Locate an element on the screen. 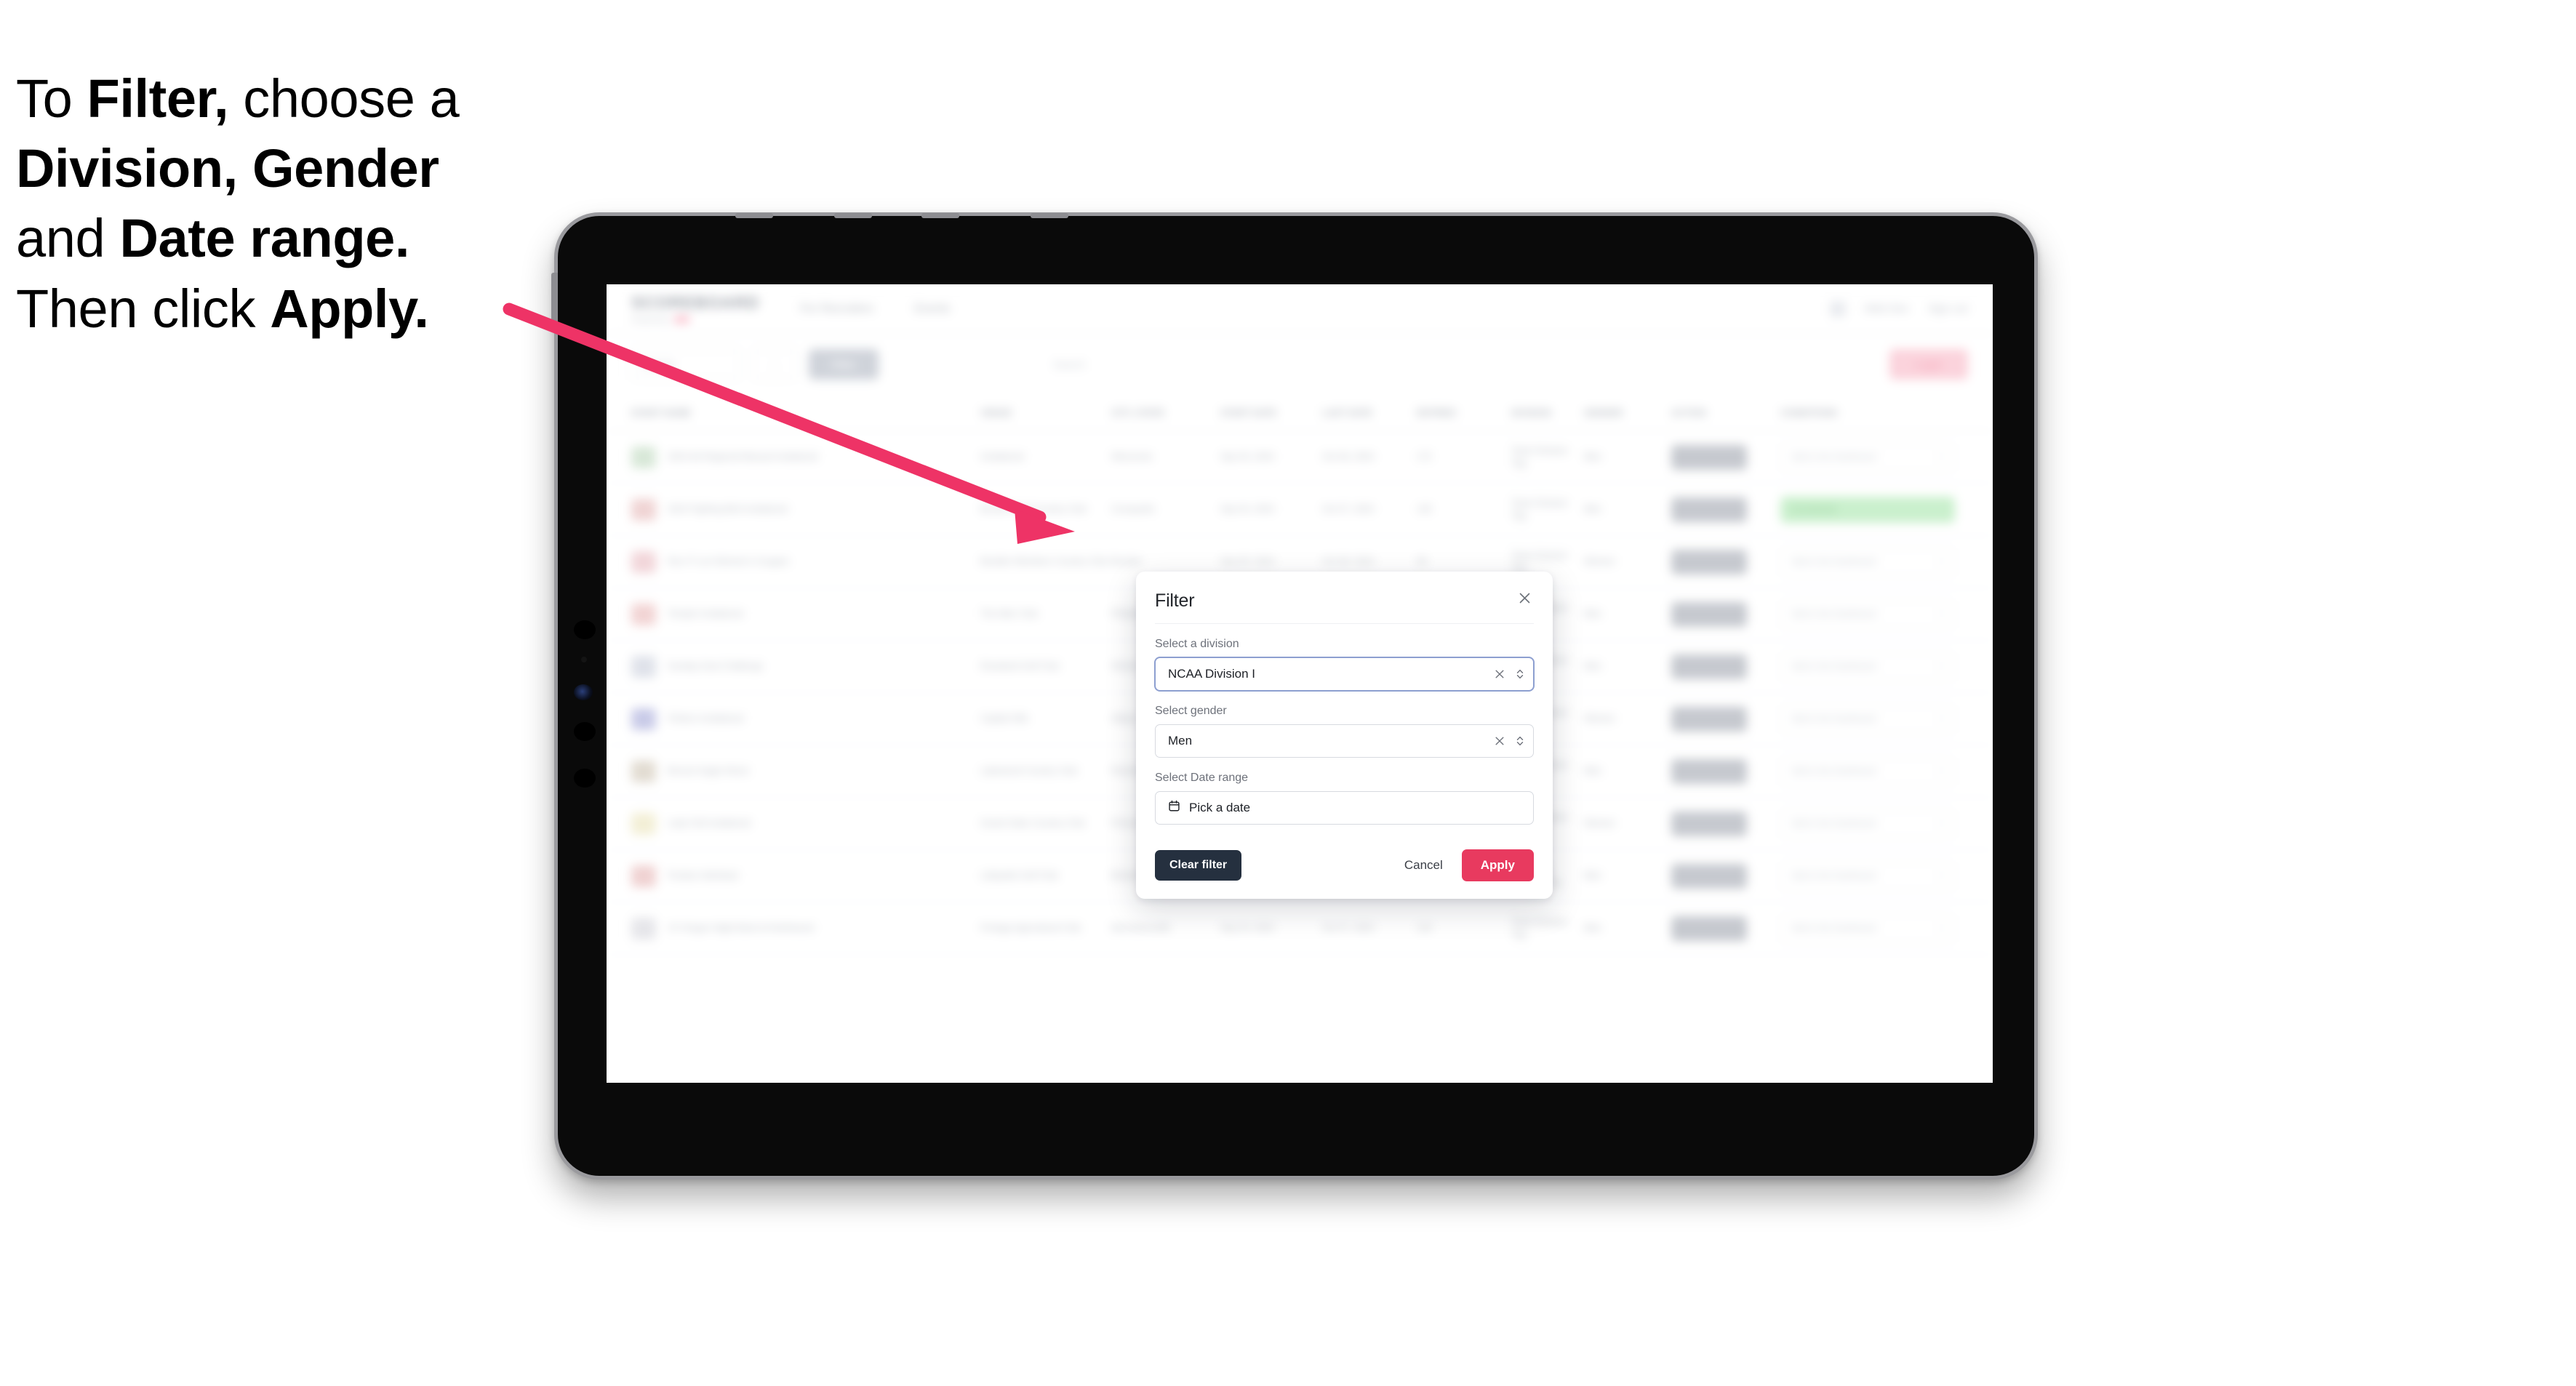 The width and height of the screenshot is (2576, 1386). apply-button: Apply is located at coordinates (1497, 865).